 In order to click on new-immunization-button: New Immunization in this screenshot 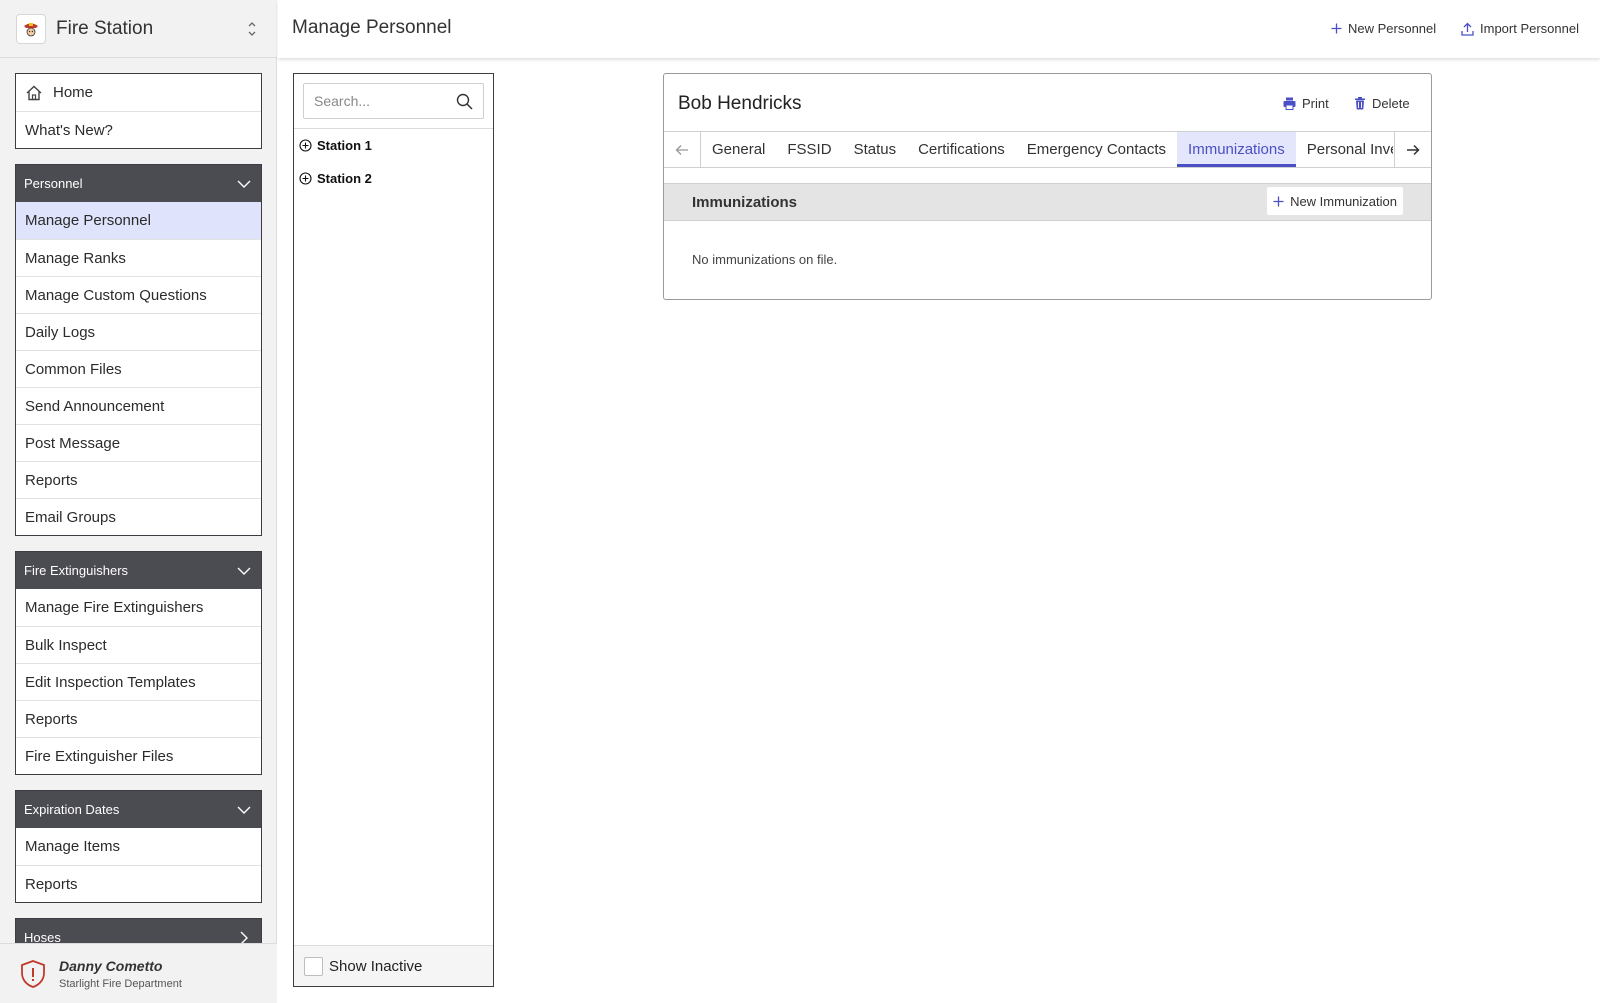, I will do `click(1335, 201)`.